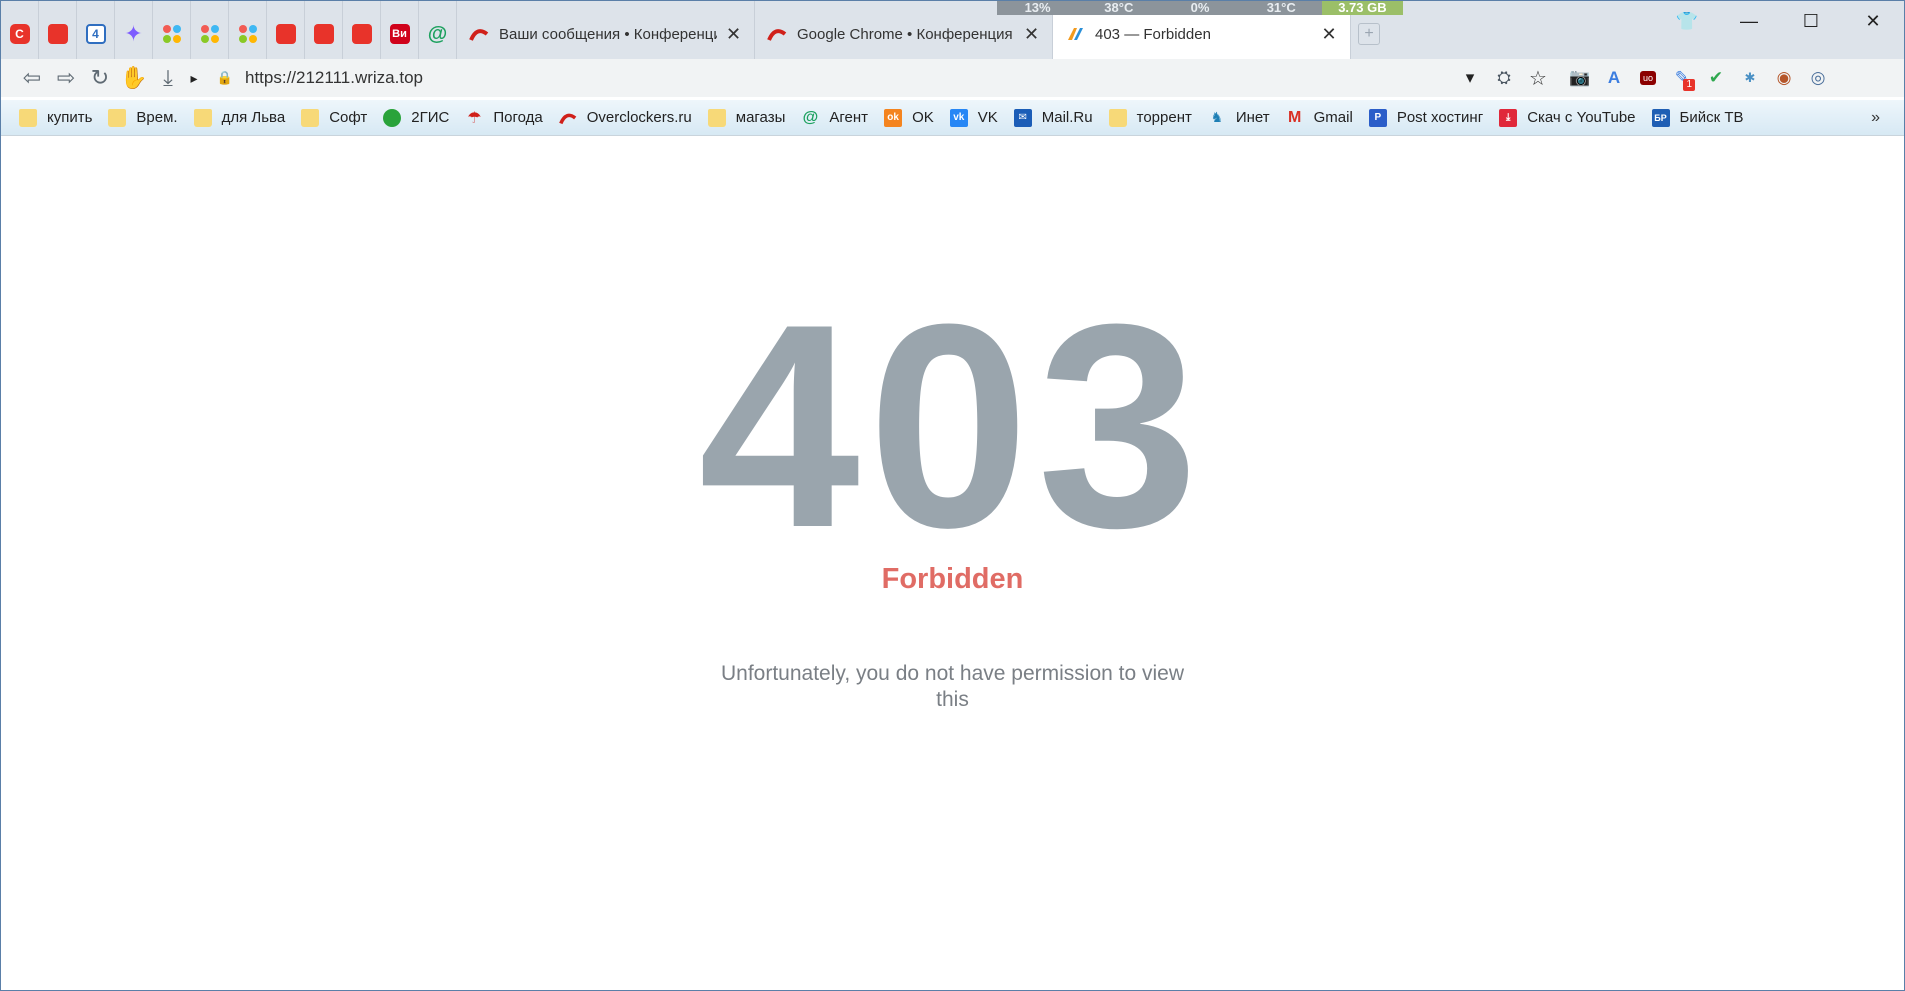  I want to click on bookmark-biysk-tv: БР Бийск ТВ, so click(1697, 118).